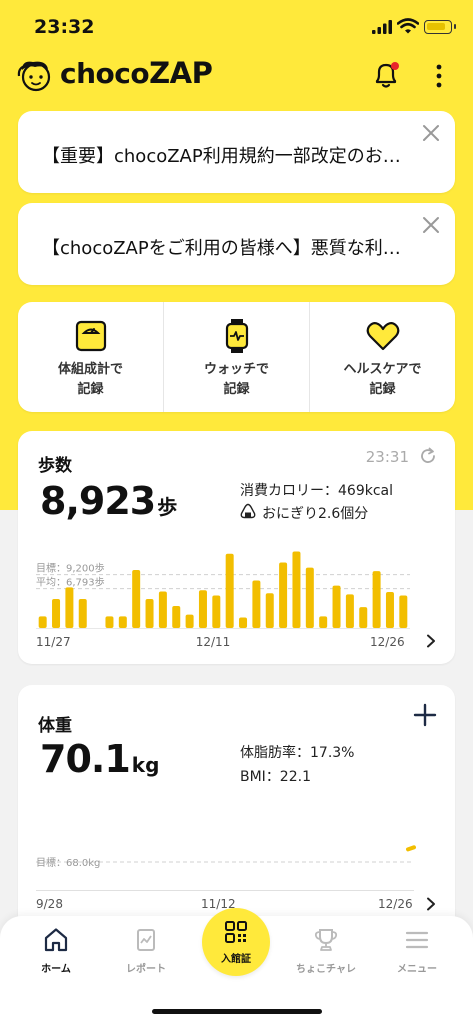 This screenshot has height=1024, width=473. Describe the element at coordinates (236, 959) in the screenshot. I see `checkin-label: 入館証` at that location.